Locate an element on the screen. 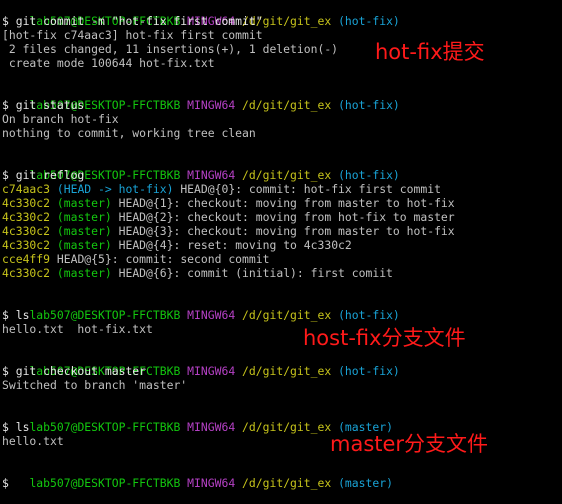  reflog-message: HEAD@{0}: commit: hot-fix first commit is located at coordinates (307, 189).